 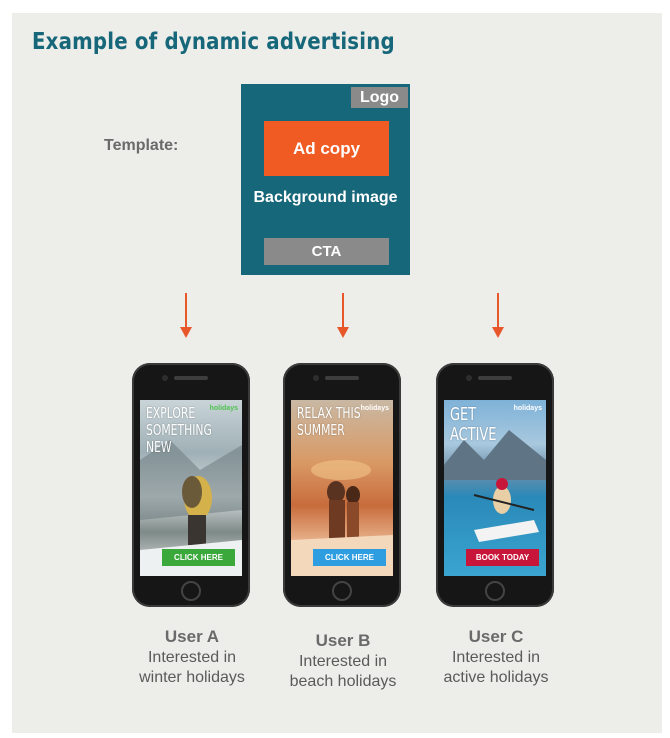 What do you see at coordinates (496, 667) in the screenshot?
I see `user-interest: Interested in active holidays` at bounding box center [496, 667].